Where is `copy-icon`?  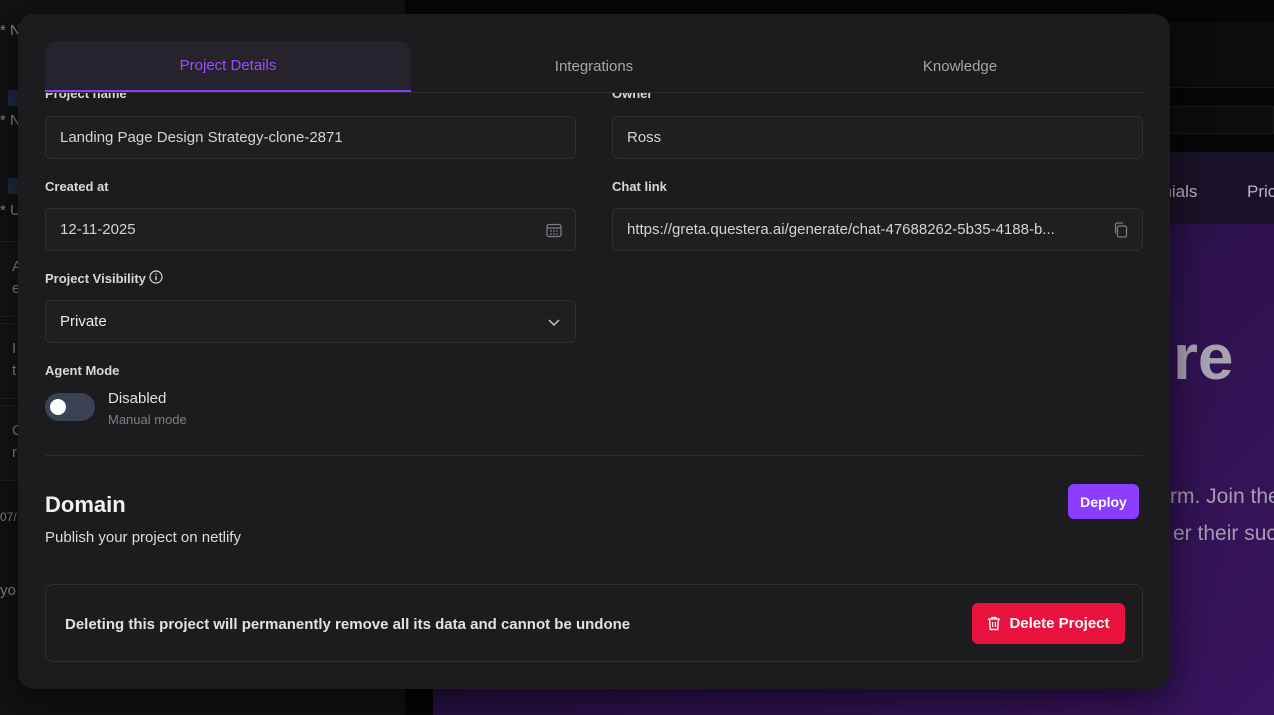
copy-icon is located at coordinates (1121, 230).